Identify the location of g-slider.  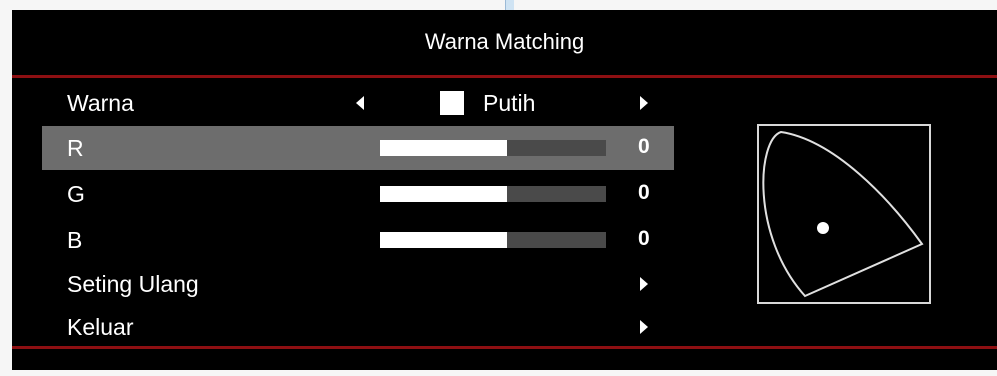
(493, 194).